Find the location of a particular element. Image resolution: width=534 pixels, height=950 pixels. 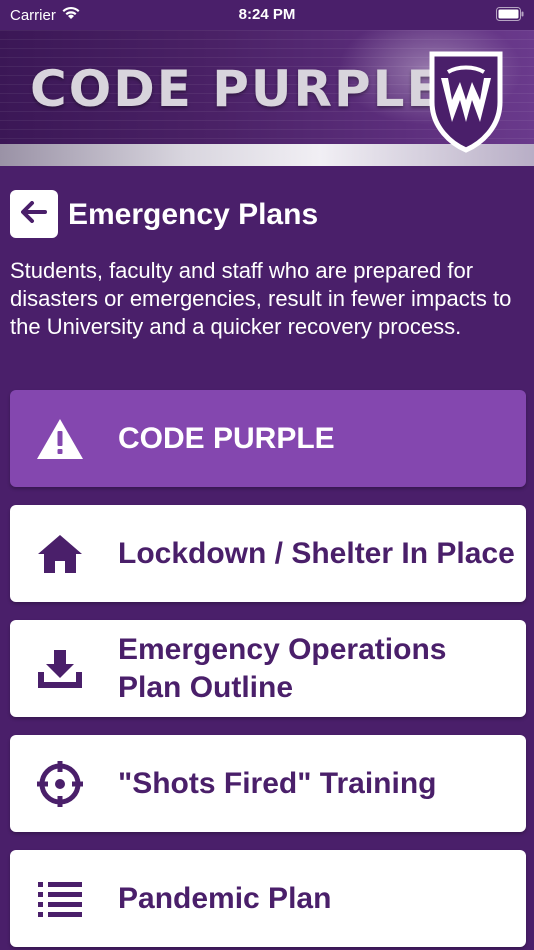

page-title: Emergency Plans is located at coordinates (193, 214).